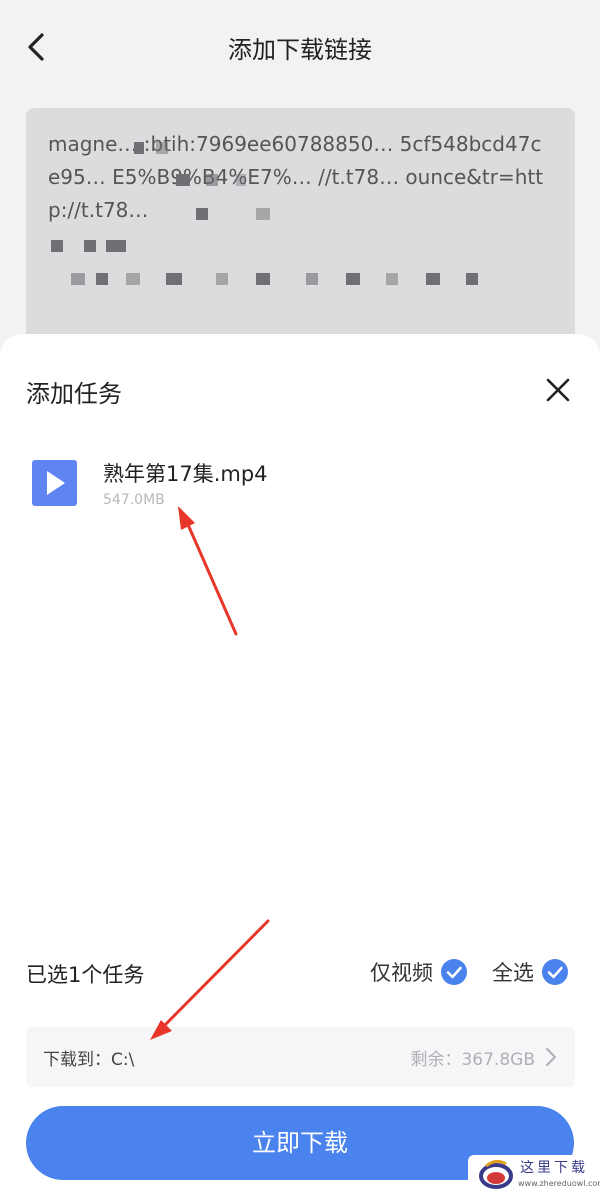 This screenshot has width=600, height=1196. What do you see at coordinates (554, 1168) in the screenshot?
I see `watermark-title: 这里下载` at bounding box center [554, 1168].